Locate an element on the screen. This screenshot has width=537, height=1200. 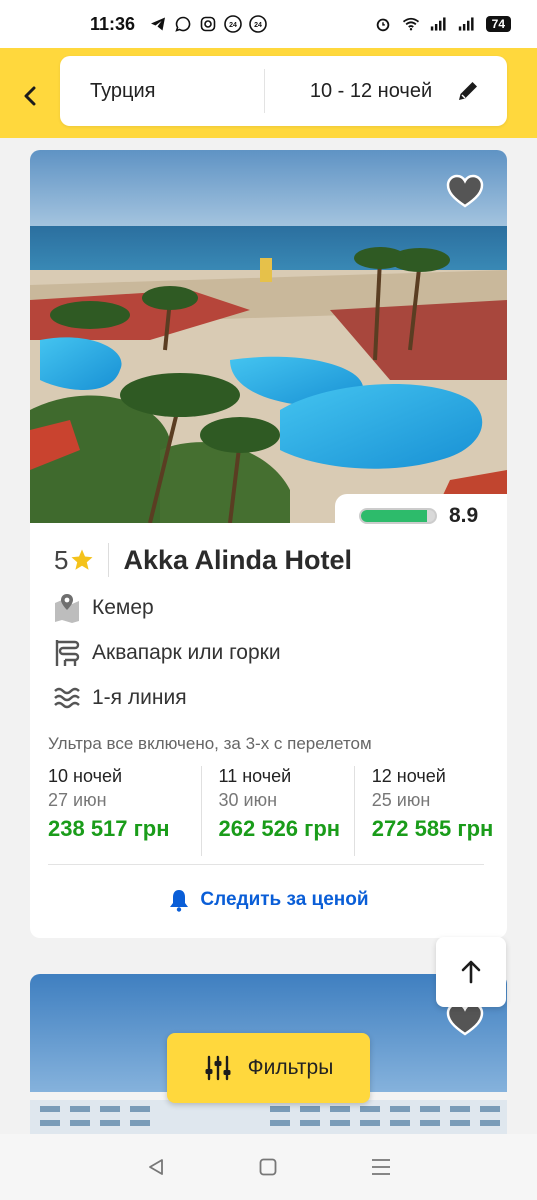
rating-bar is located at coordinates (398, 516).